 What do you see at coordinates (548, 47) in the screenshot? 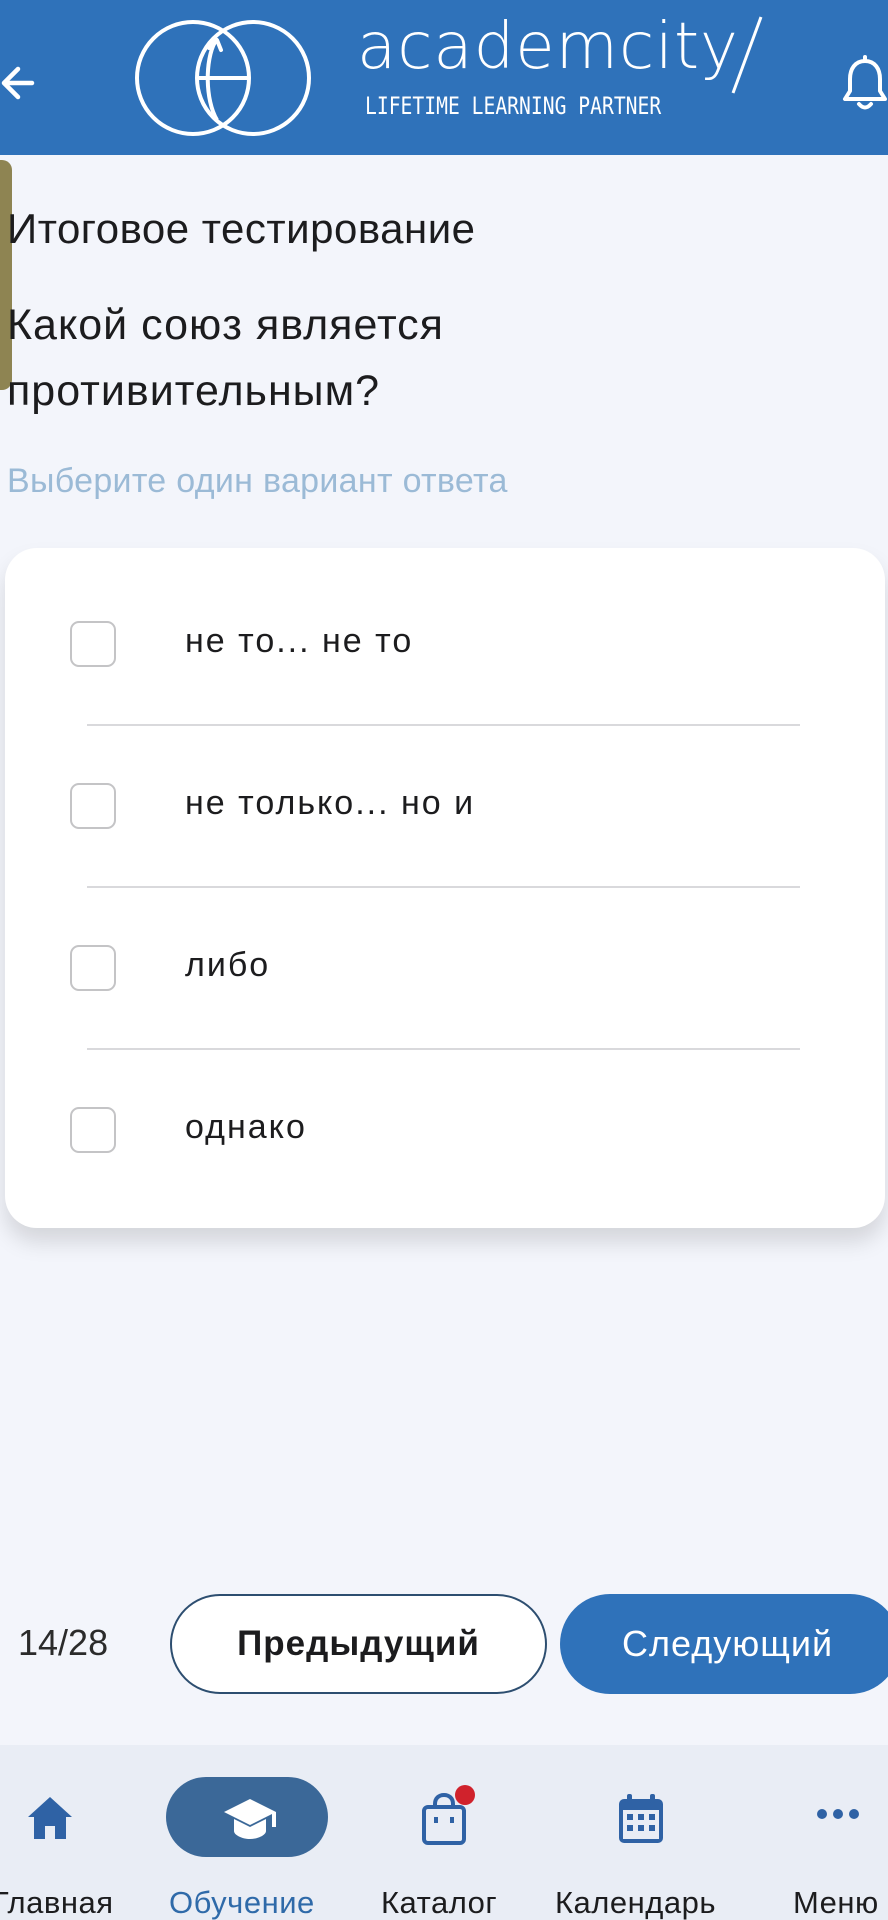
I see `brand-name: academcity` at bounding box center [548, 47].